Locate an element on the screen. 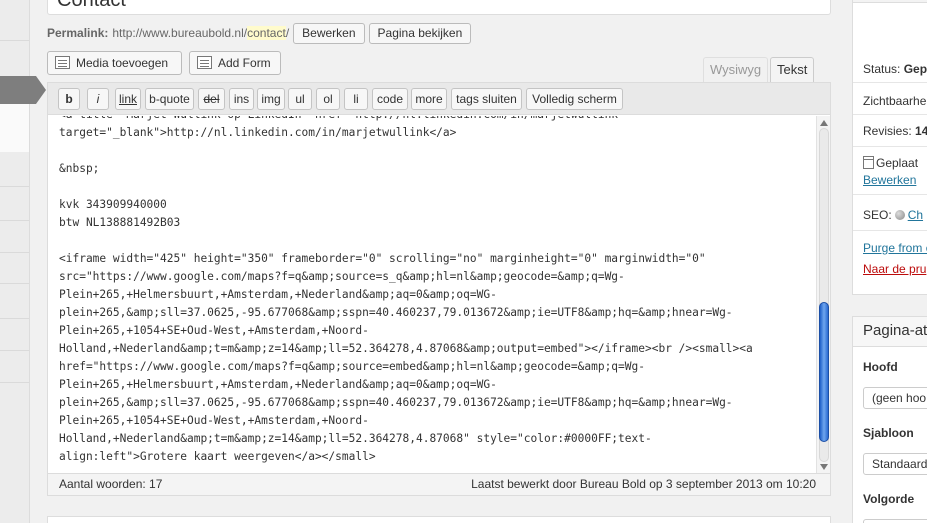  revisions-label: Revisies: is located at coordinates (887, 131).